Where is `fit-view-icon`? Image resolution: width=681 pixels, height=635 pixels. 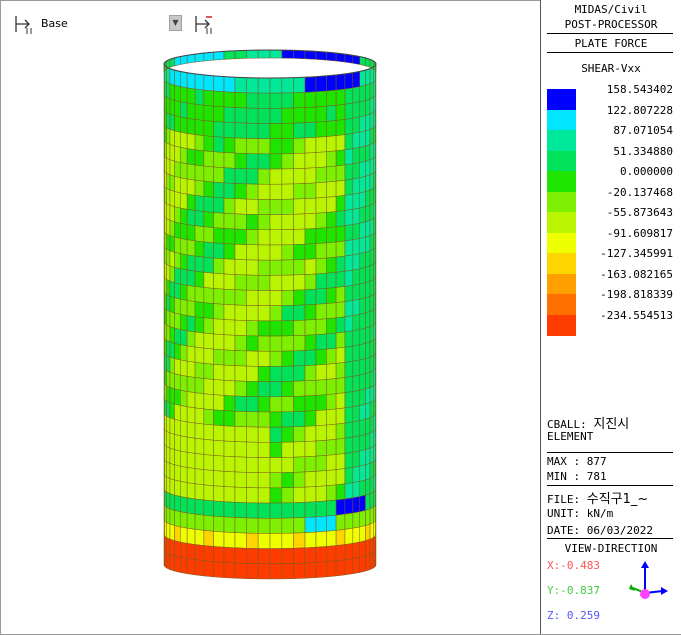
fit-view-icon is located at coordinates (24, 24).